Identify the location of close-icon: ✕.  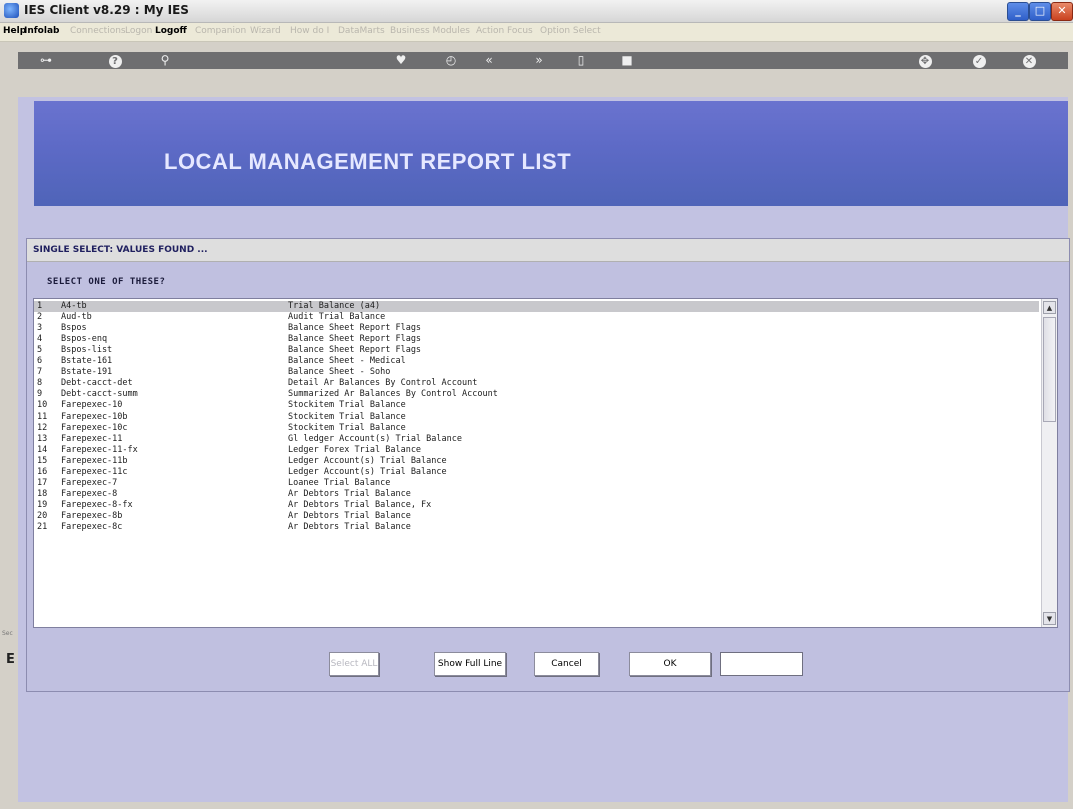
(1062, 11).